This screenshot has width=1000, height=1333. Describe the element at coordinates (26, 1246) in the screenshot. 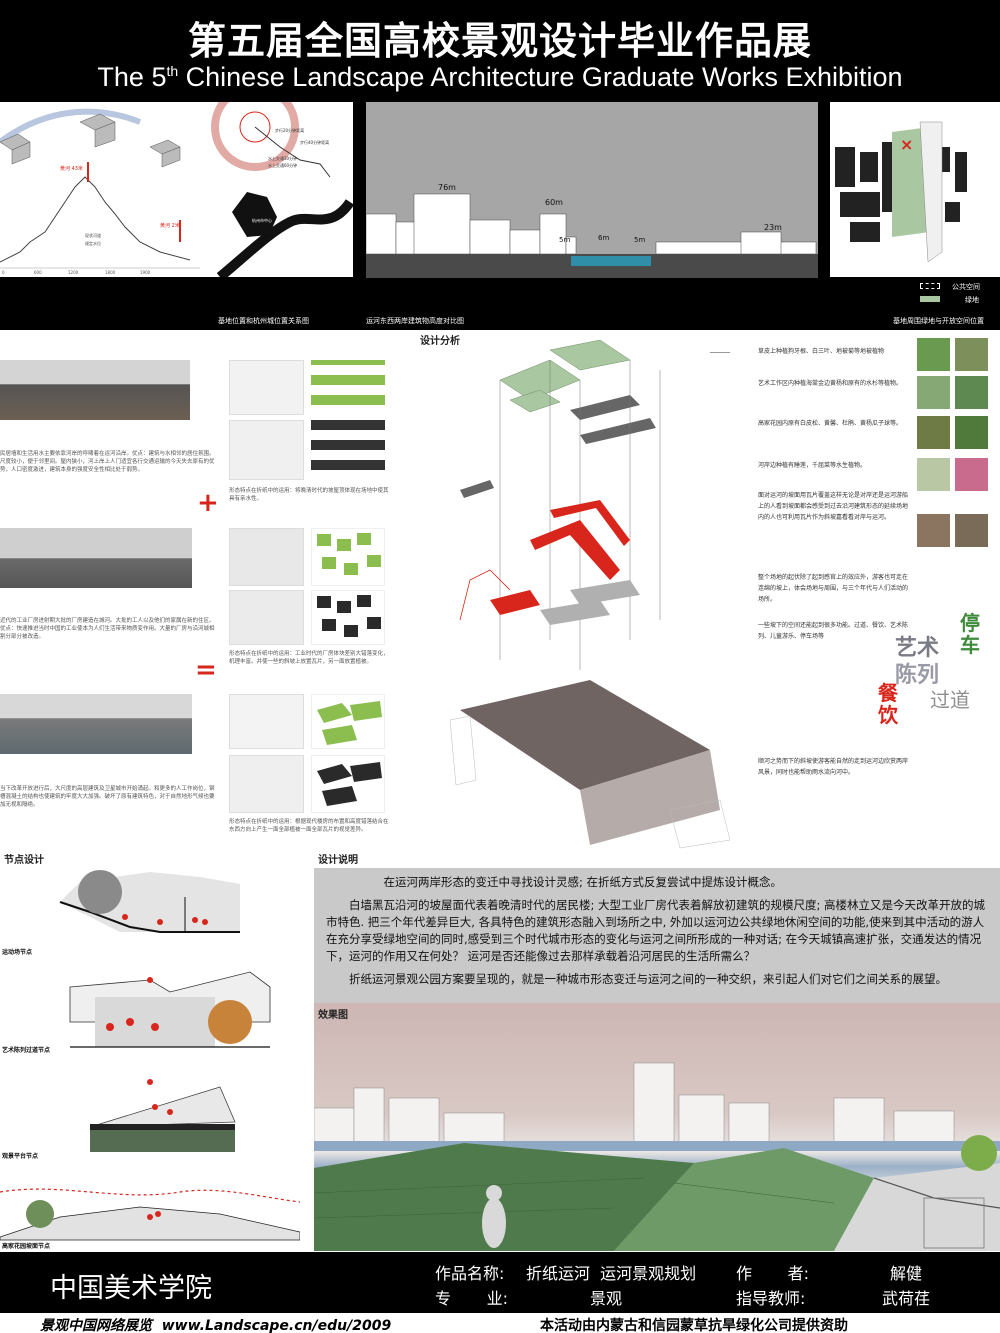

I see `node-gao-garden: 高家花园坡面节点` at that location.